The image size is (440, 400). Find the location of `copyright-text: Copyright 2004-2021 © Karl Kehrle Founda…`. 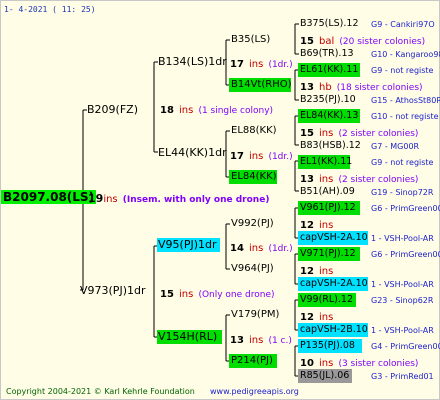

copyright-text: Copyright 2004-2021 © Karl Kehrle Founda… is located at coordinates (100, 391).